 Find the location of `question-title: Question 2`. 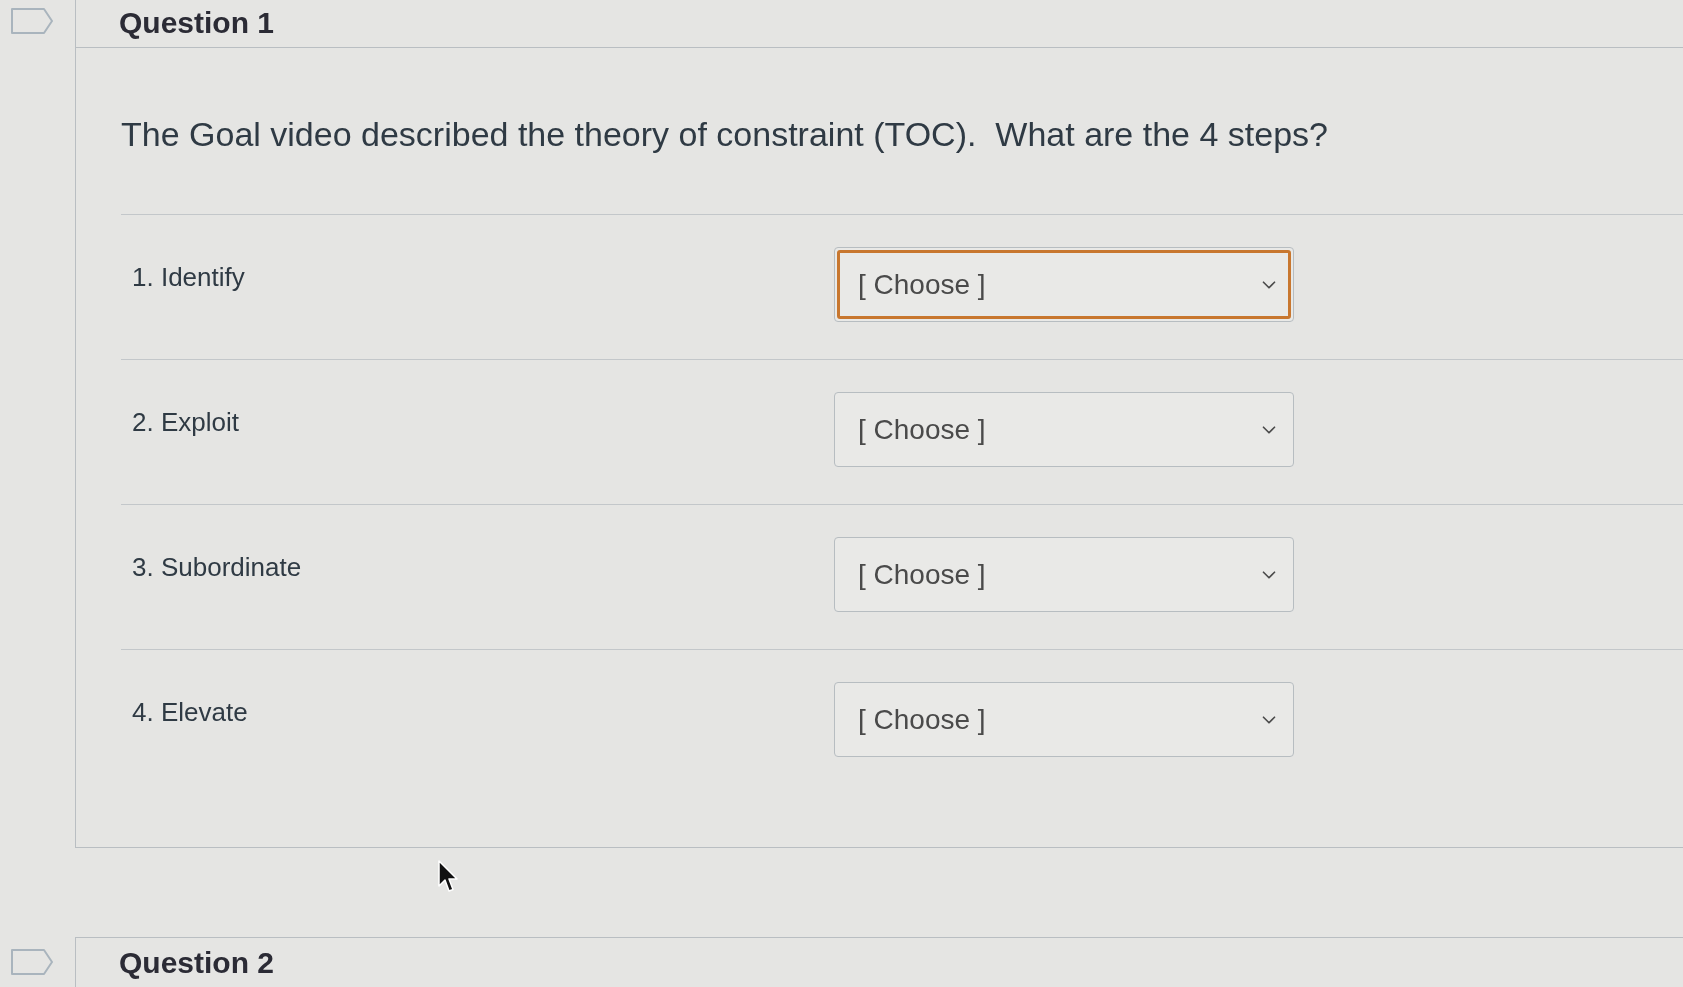

question-title: Question 2 is located at coordinates (197, 962).